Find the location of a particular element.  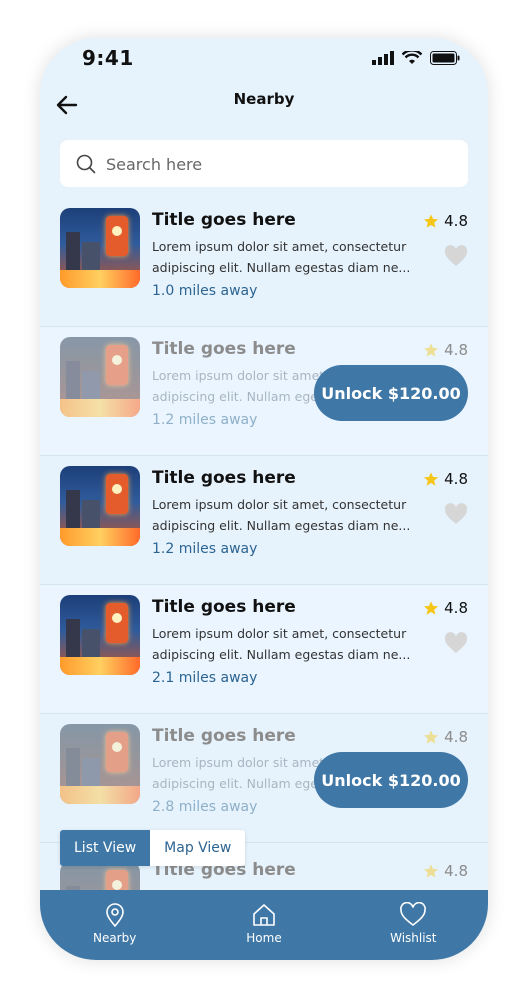

bottom-nav: Nearby Home Wishlist is located at coordinates (264, 925).